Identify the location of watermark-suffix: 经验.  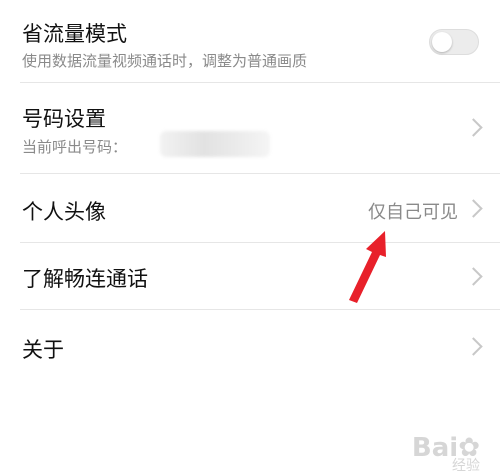
(466, 466).